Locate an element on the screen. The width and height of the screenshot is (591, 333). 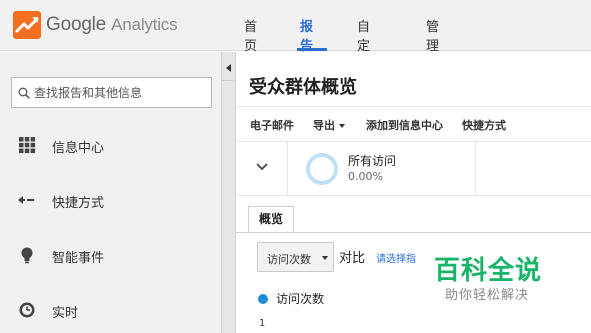
watermark: 百科全说 助你轻松解决 is located at coordinates (500, 277).